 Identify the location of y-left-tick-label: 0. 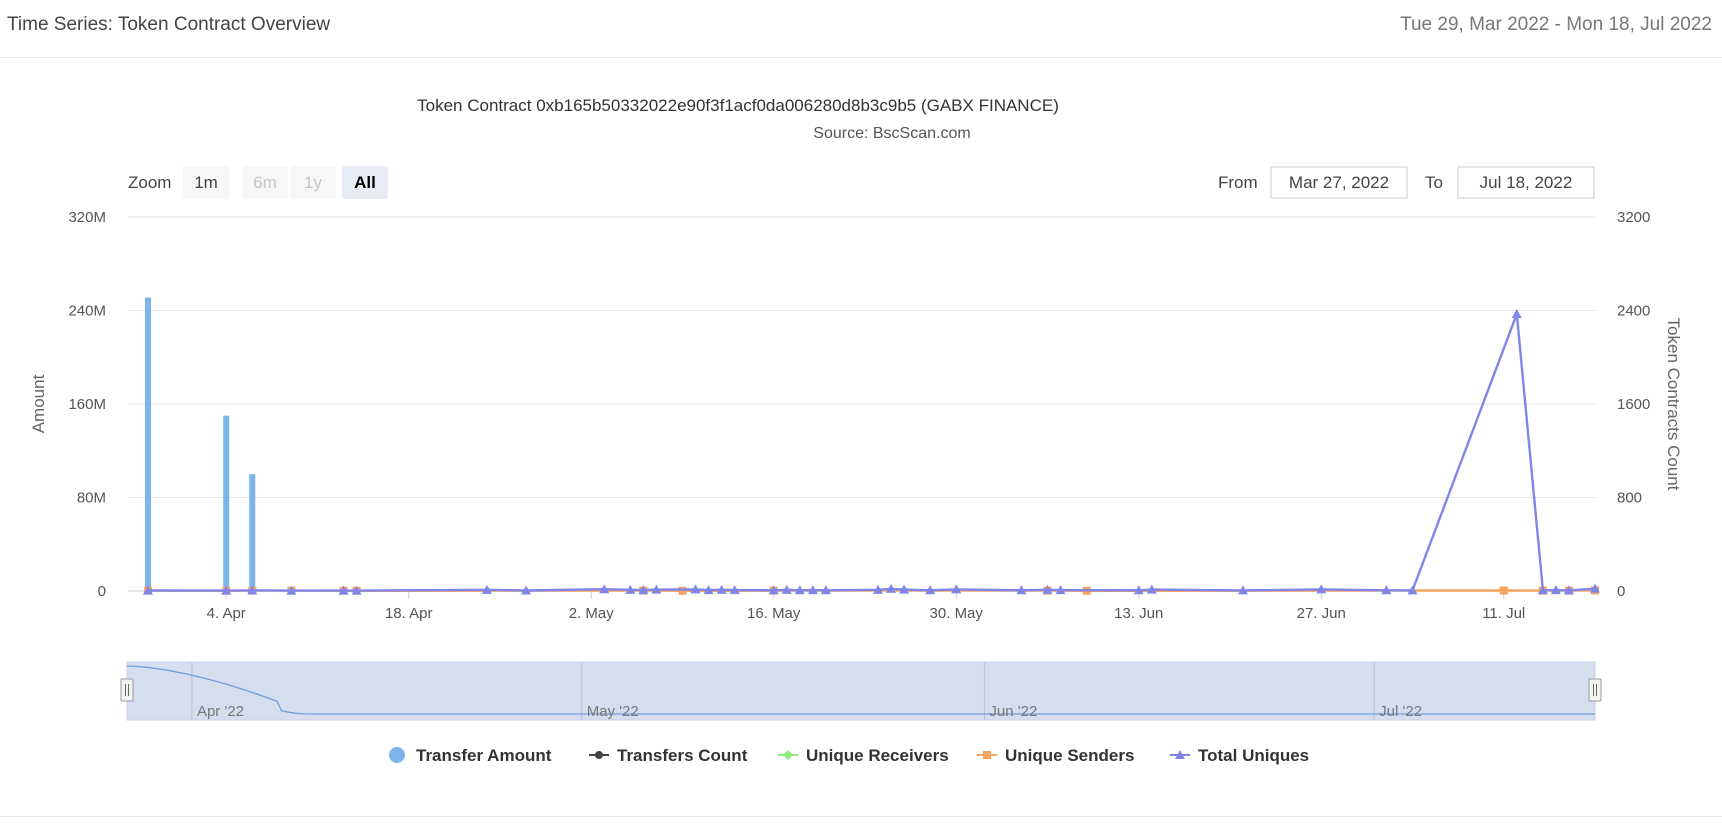
(102, 591).